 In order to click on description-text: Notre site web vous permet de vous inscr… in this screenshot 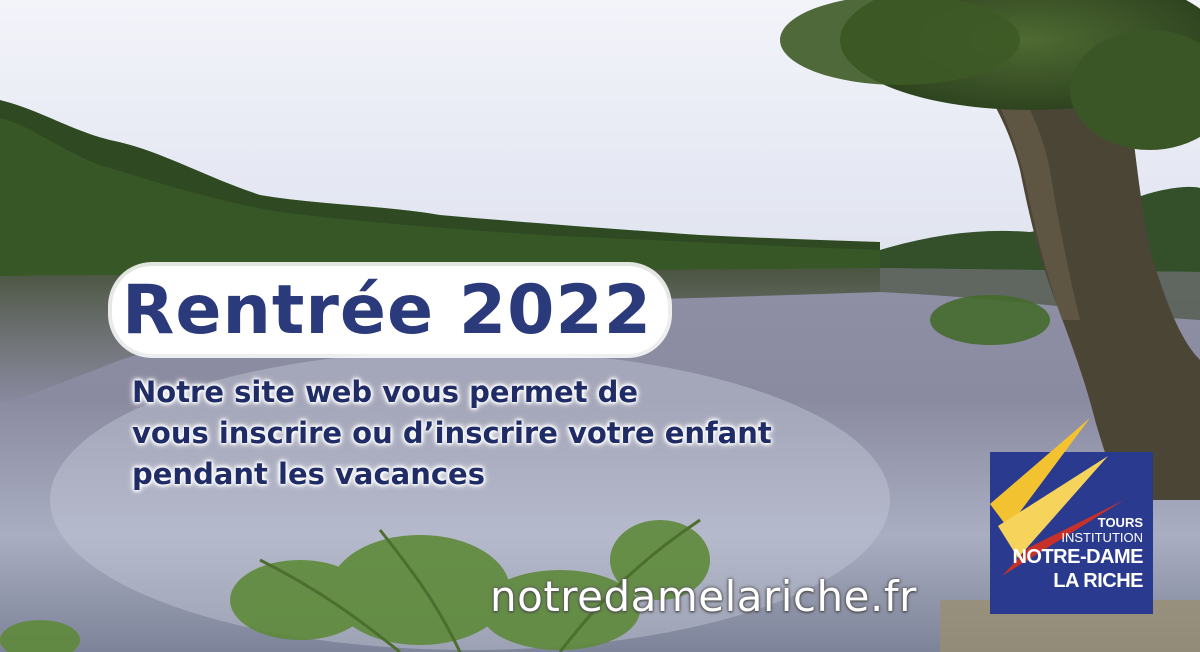, I will do `click(452, 433)`.